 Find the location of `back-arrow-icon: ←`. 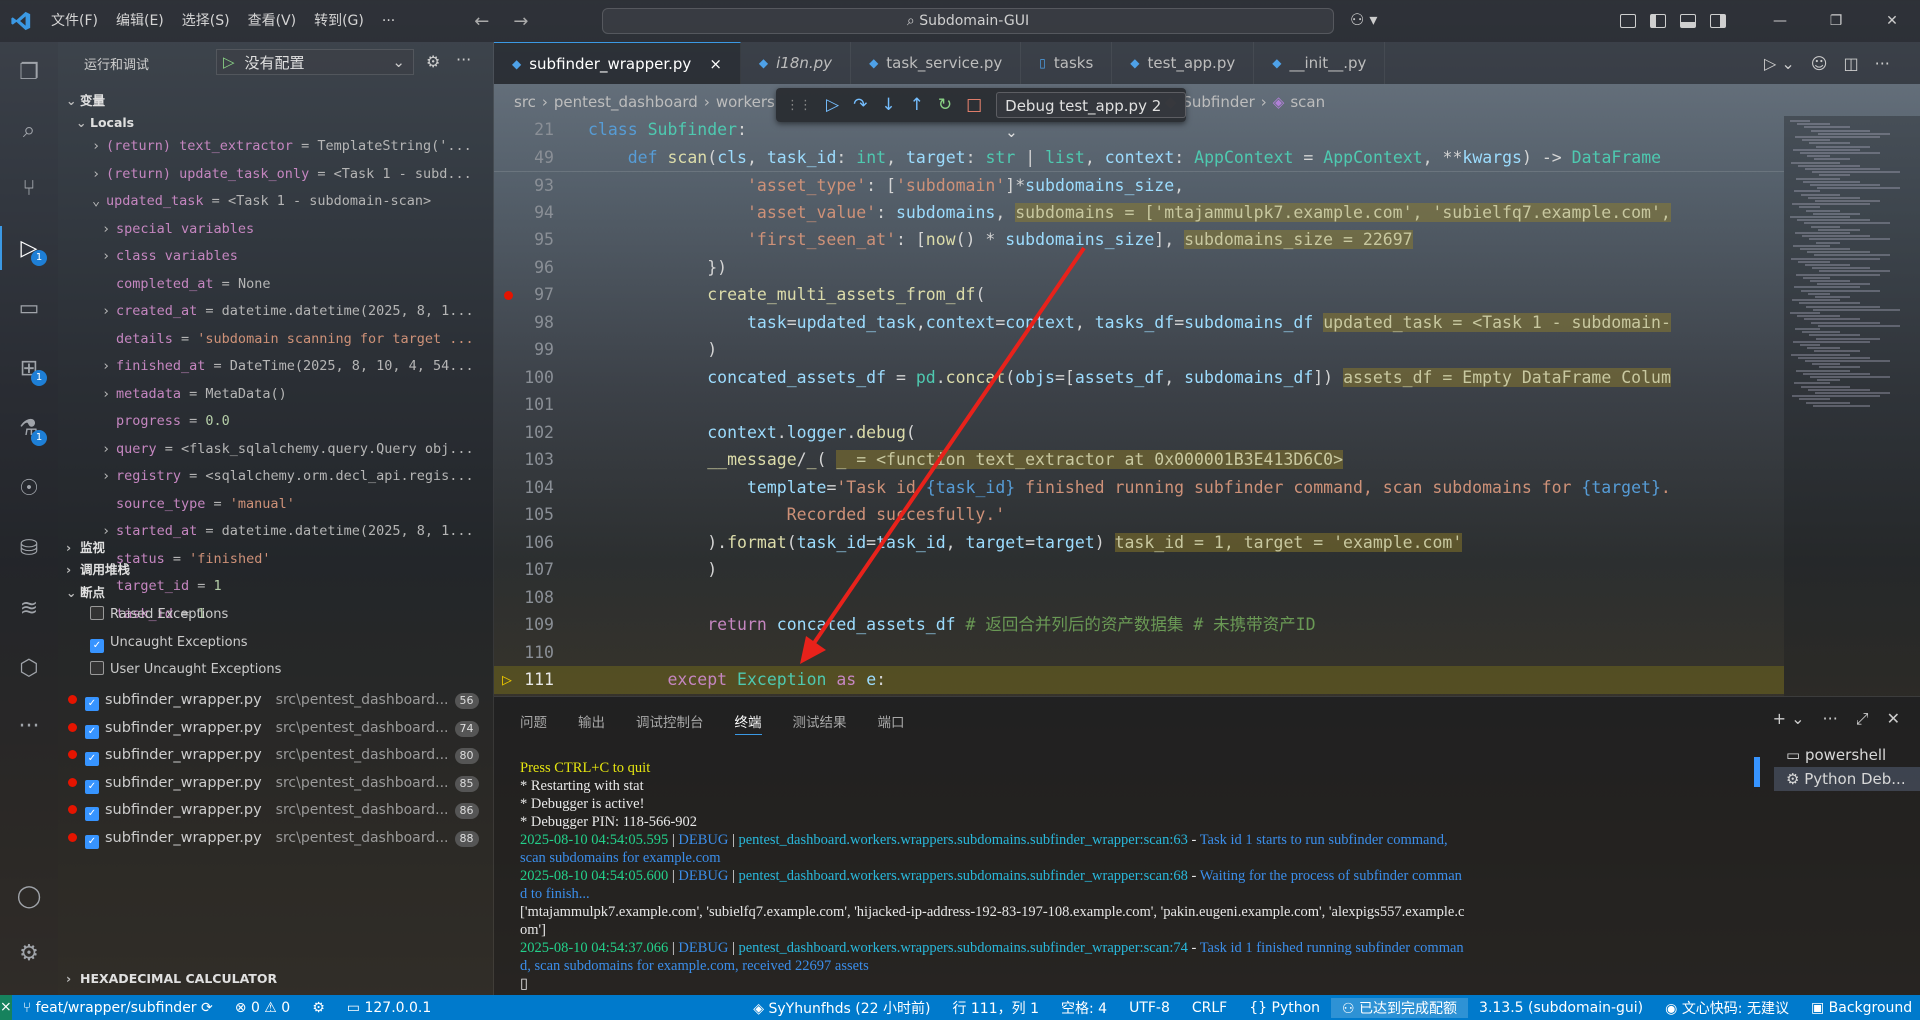

back-arrow-icon: ← is located at coordinates (481, 21).